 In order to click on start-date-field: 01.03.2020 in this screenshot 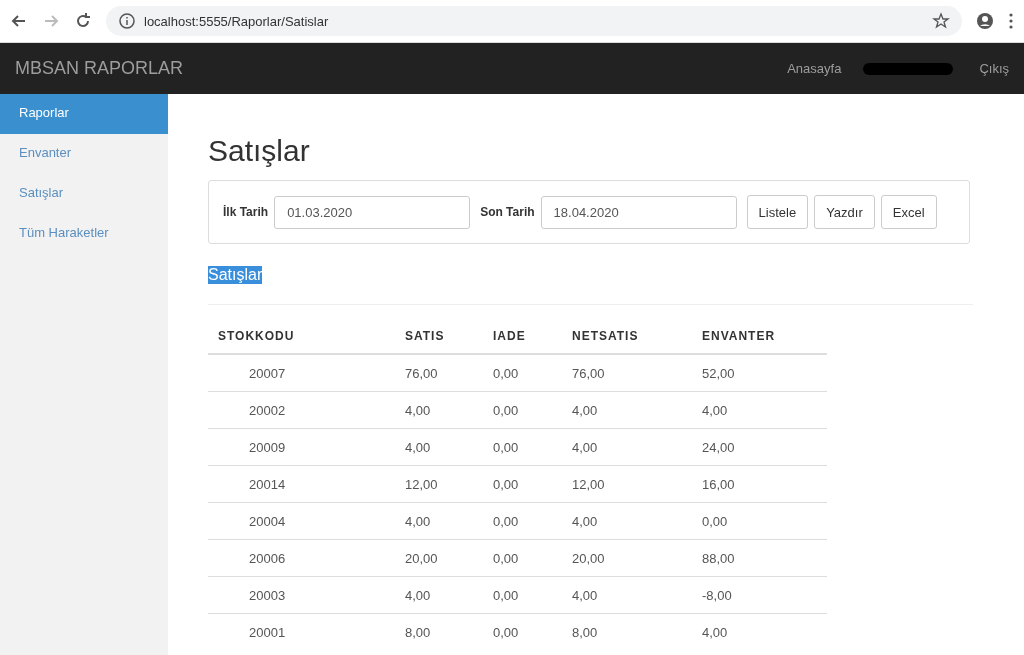, I will do `click(372, 212)`.